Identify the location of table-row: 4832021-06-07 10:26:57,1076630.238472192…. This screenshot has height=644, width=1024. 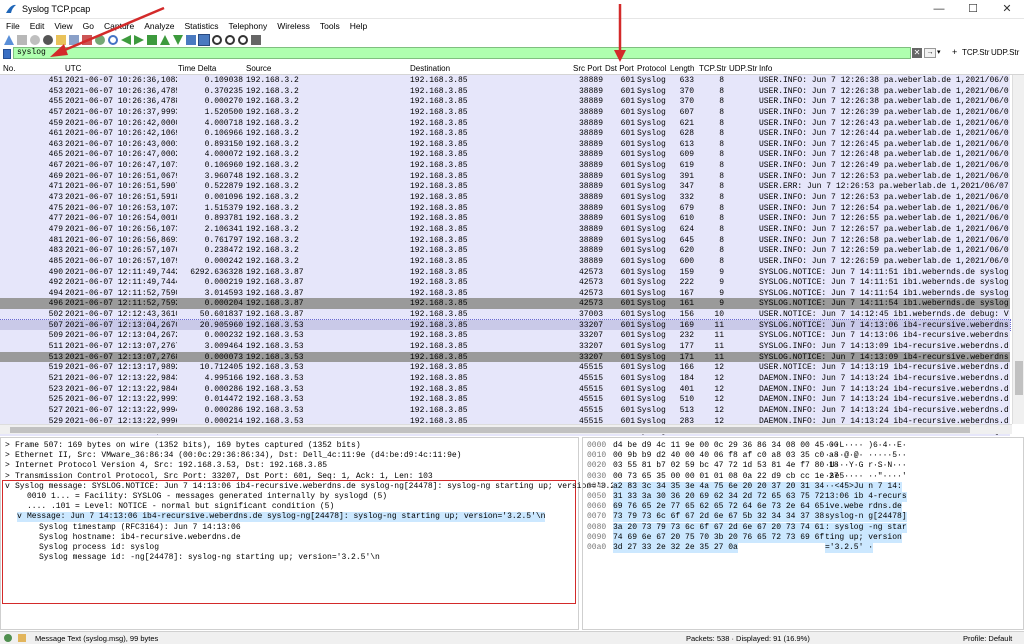
(505, 250).